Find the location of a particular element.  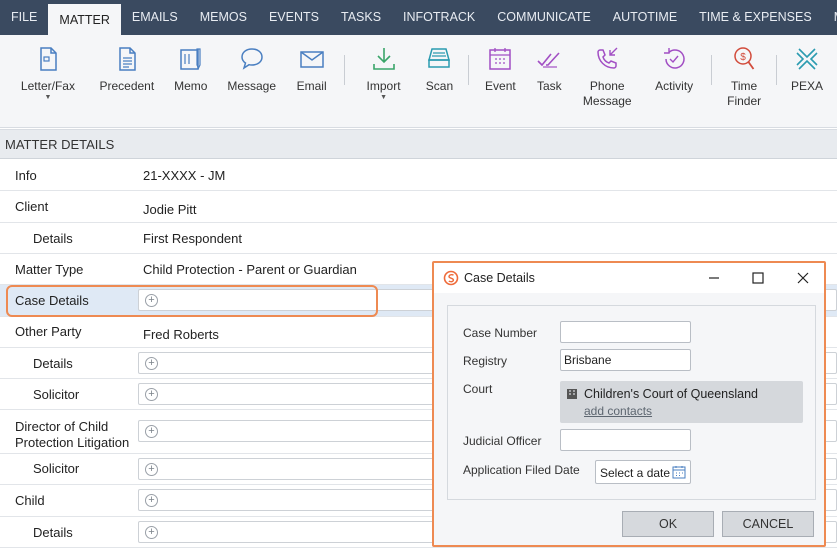

tab-tasks: TASKS is located at coordinates (361, 17).